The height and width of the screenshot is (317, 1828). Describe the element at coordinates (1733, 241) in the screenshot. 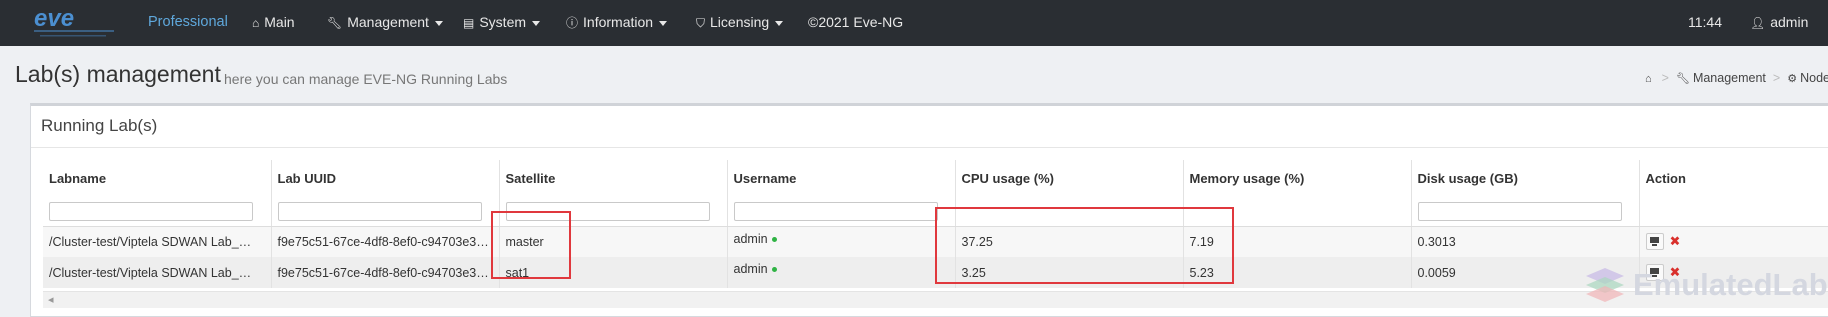

I see `cell-action: ✖` at that location.